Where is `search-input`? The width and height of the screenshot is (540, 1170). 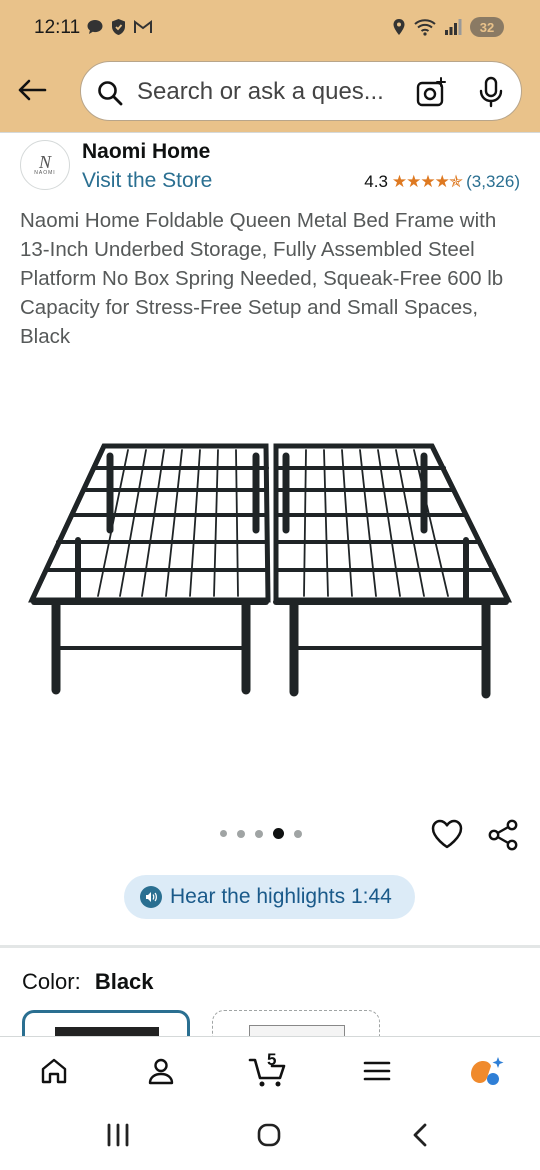
search-input is located at coordinates (272, 92).